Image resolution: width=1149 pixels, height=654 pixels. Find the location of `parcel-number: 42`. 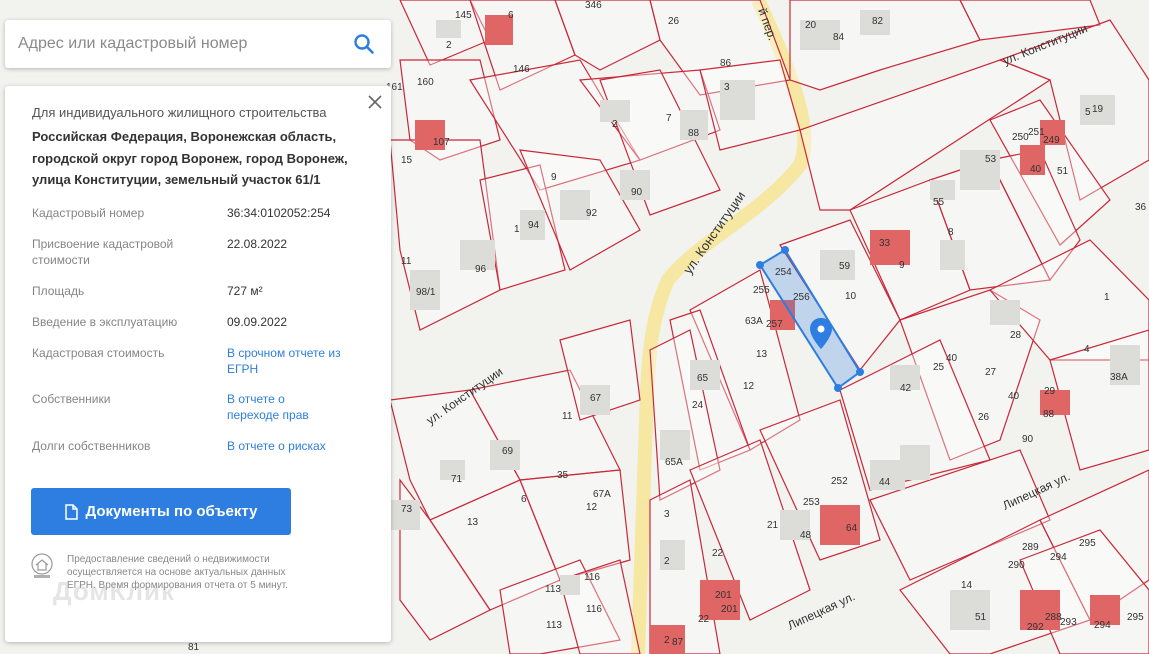

parcel-number: 42 is located at coordinates (906, 388).